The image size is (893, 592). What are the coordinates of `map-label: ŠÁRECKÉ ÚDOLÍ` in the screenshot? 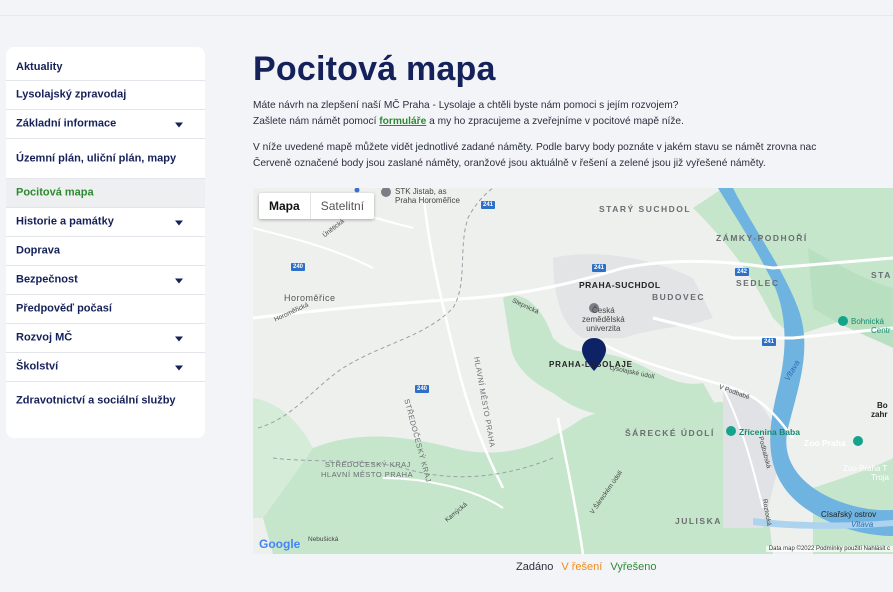 It's located at (670, 433).